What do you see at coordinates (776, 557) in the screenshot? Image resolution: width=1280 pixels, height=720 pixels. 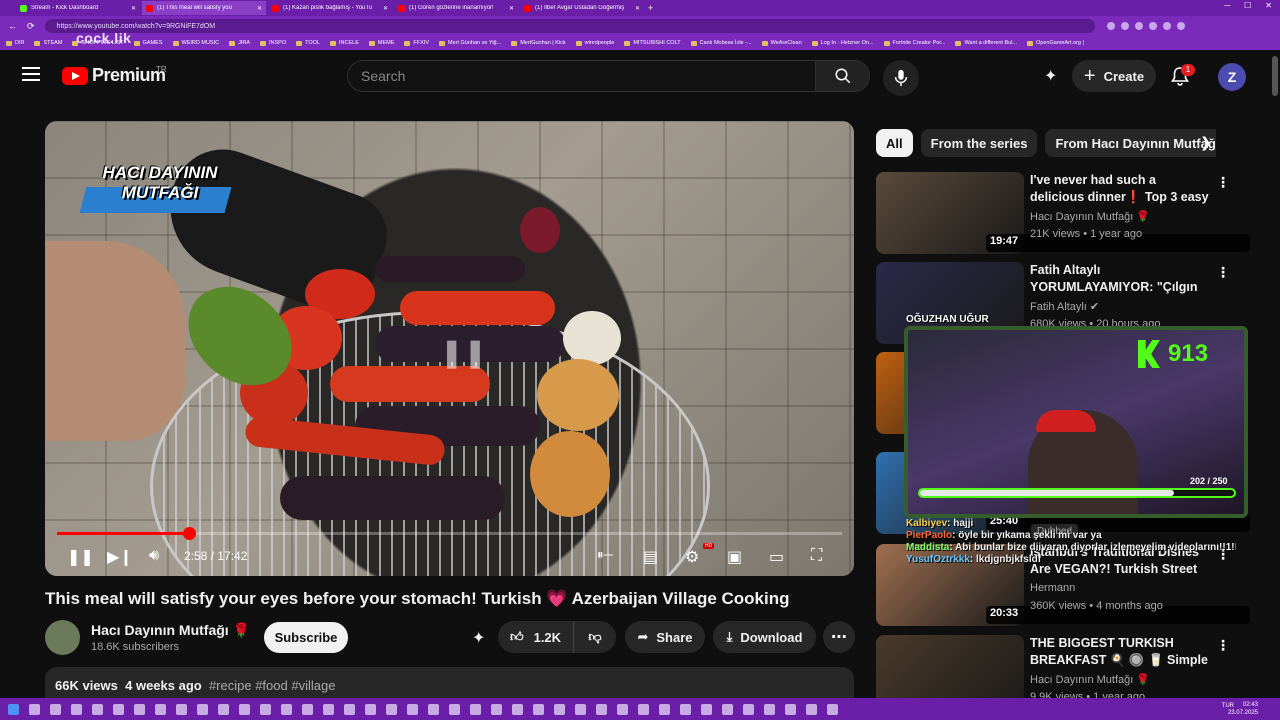 I see `theater-mode-icon: ▭` at bounding box center [776, 557].